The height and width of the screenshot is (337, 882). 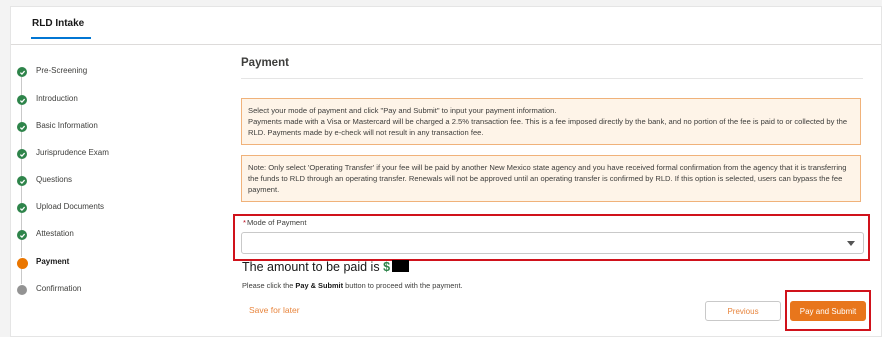 What do you see at coordinates (57, 98) in the screenshot?
I see `step-label: Introduction` at bounding box center [57, 98].